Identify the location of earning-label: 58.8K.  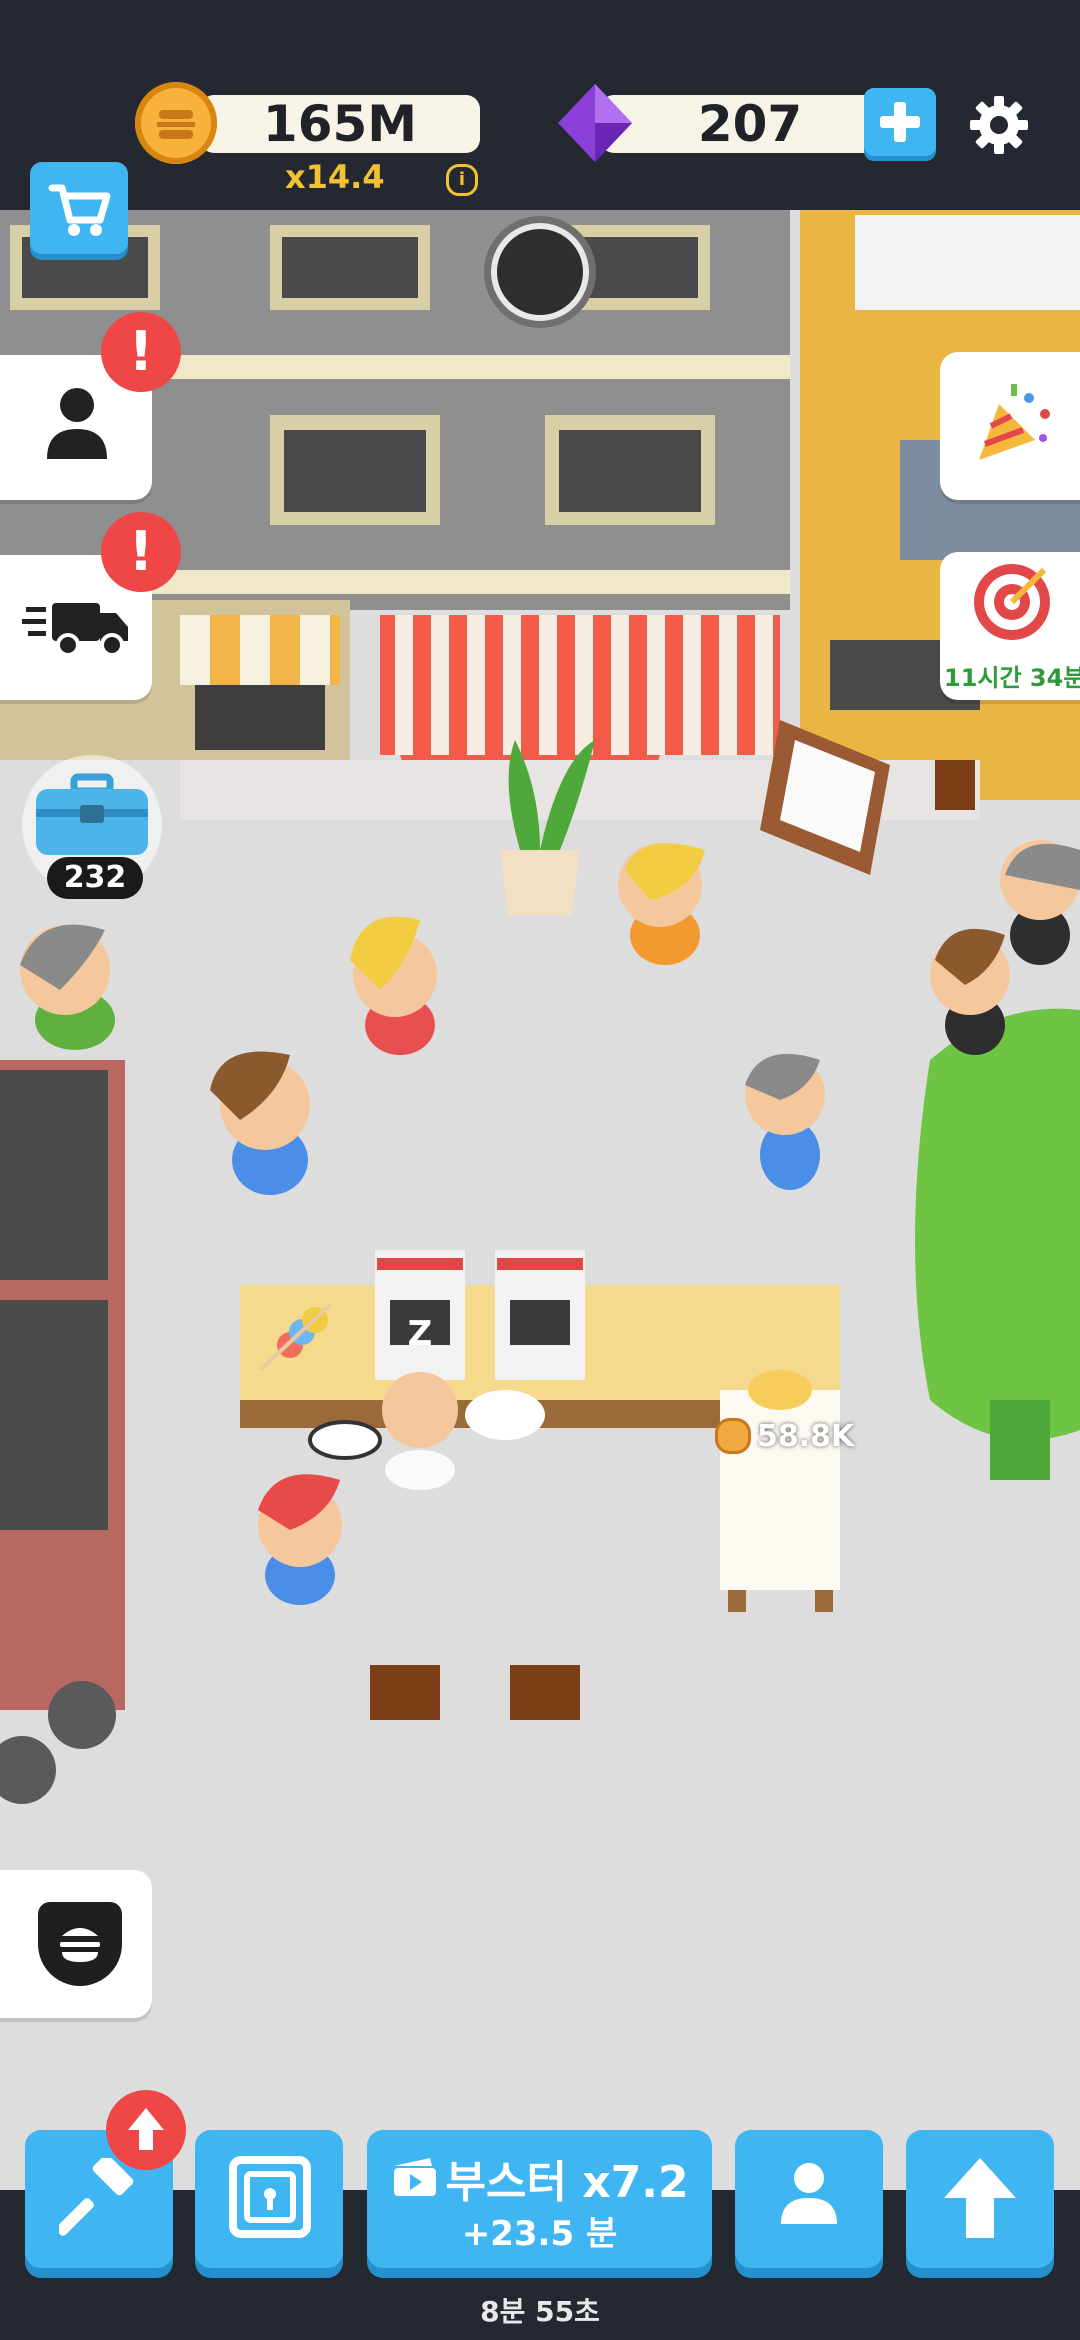
(806, 1436).